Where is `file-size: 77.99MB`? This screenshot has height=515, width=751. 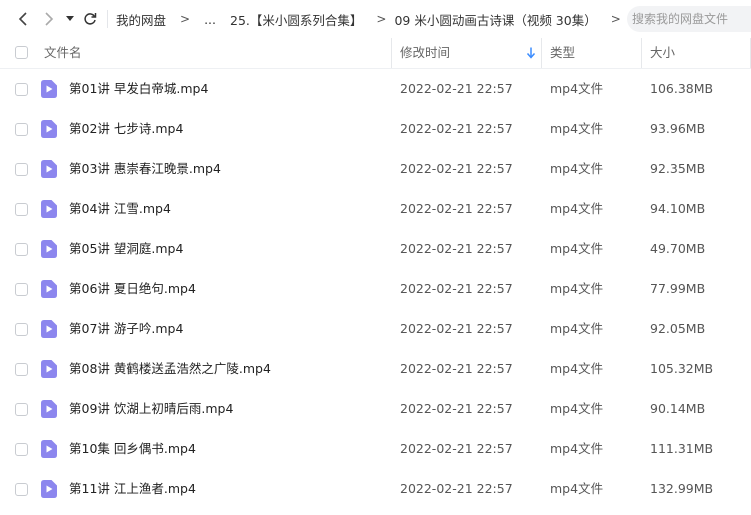
file-size: 77.99MB is located at coordinates (678, 288).